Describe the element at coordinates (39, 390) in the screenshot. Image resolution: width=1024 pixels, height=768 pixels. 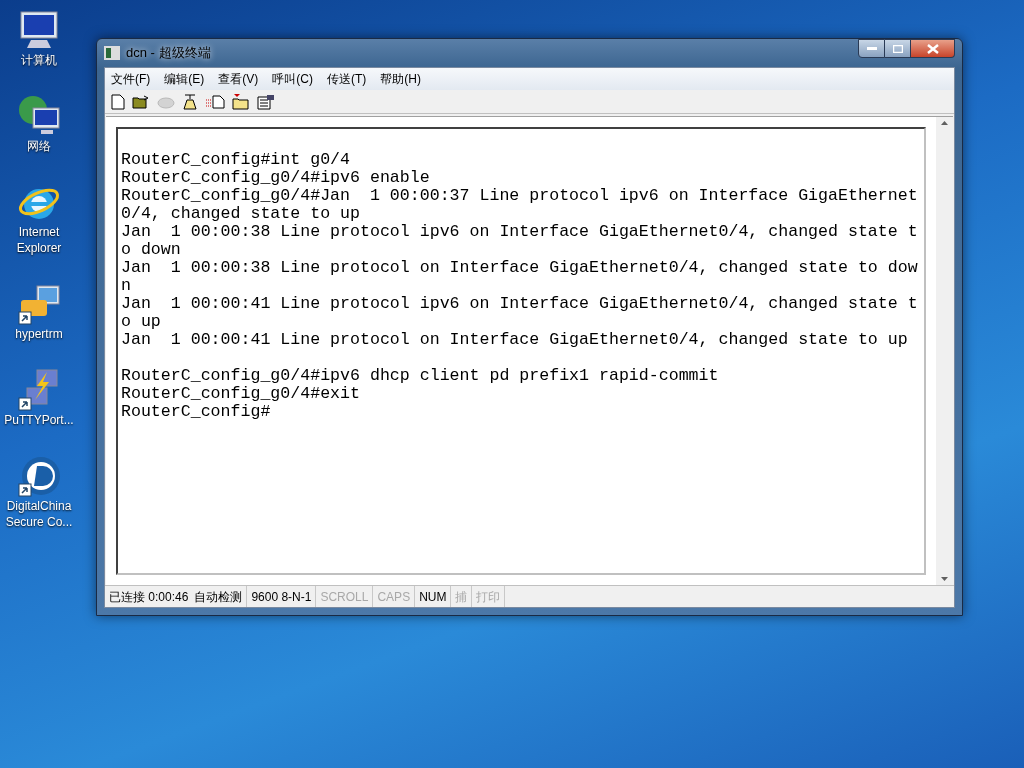
I see `lightning-monitor-icon` at that location.